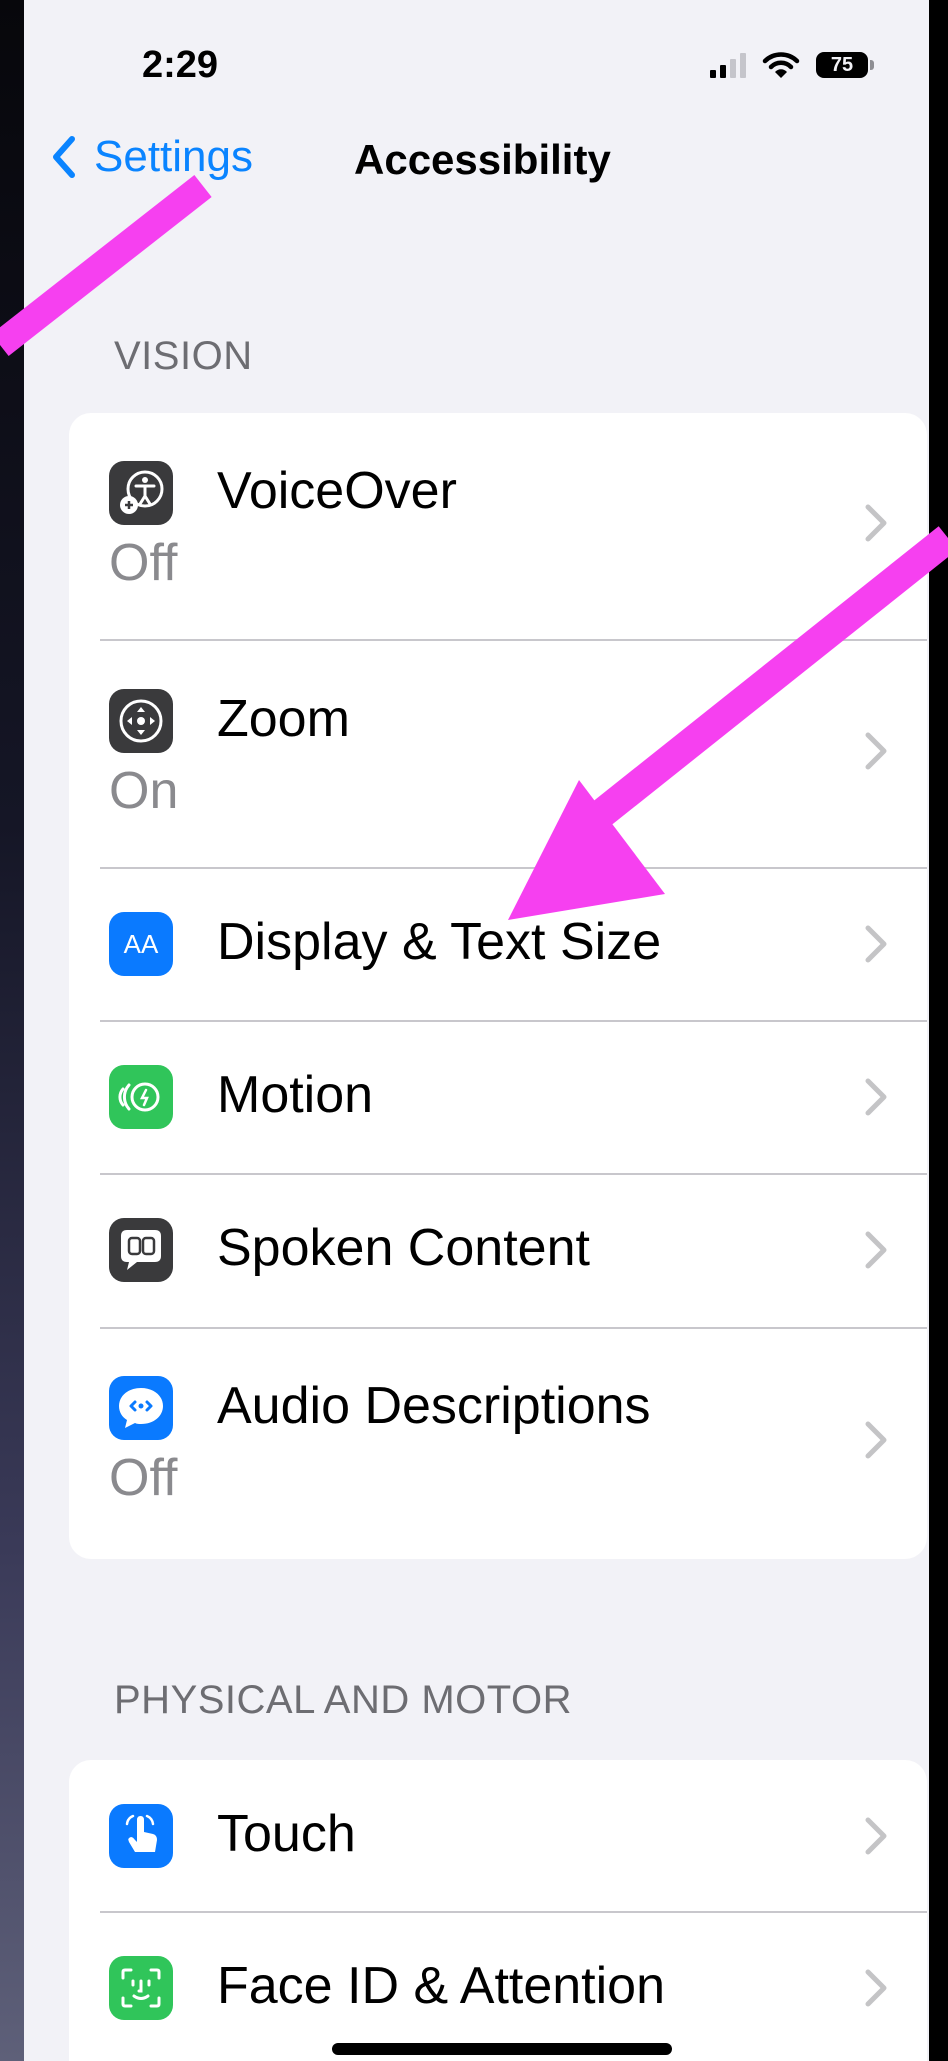  I want to click on audio-descriptions-icon, so click(141, 1408).